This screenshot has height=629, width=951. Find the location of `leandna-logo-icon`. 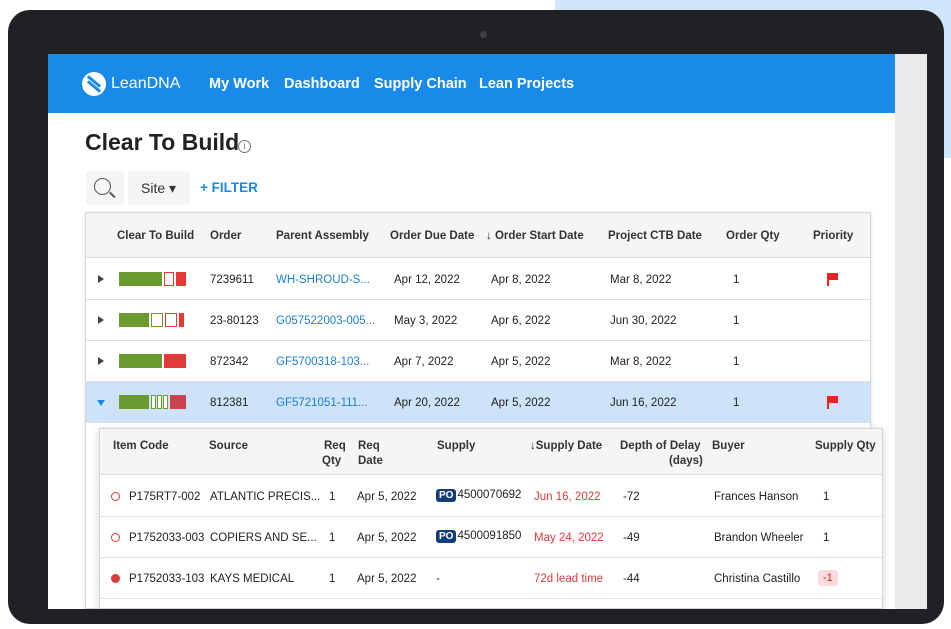

leandna-logo-icon is located at coordinates (94, 84).